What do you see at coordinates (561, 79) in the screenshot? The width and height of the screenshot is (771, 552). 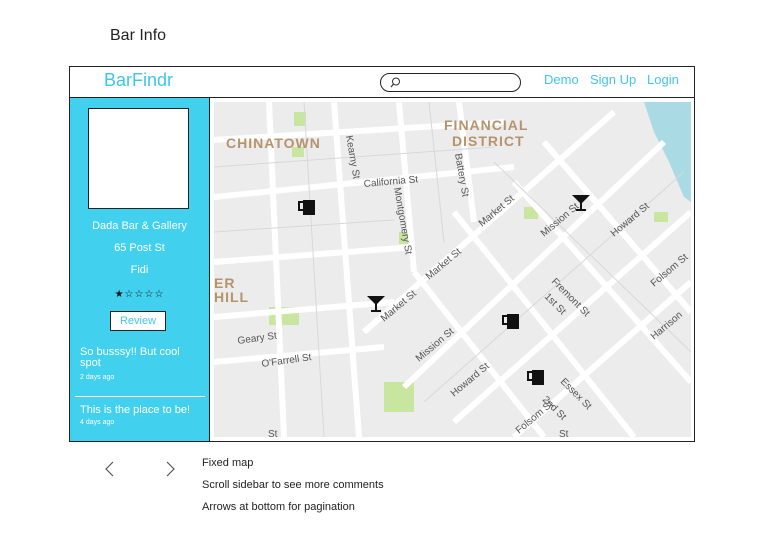 I see `nav-demo: Demo` at bounding box center [561, 79].